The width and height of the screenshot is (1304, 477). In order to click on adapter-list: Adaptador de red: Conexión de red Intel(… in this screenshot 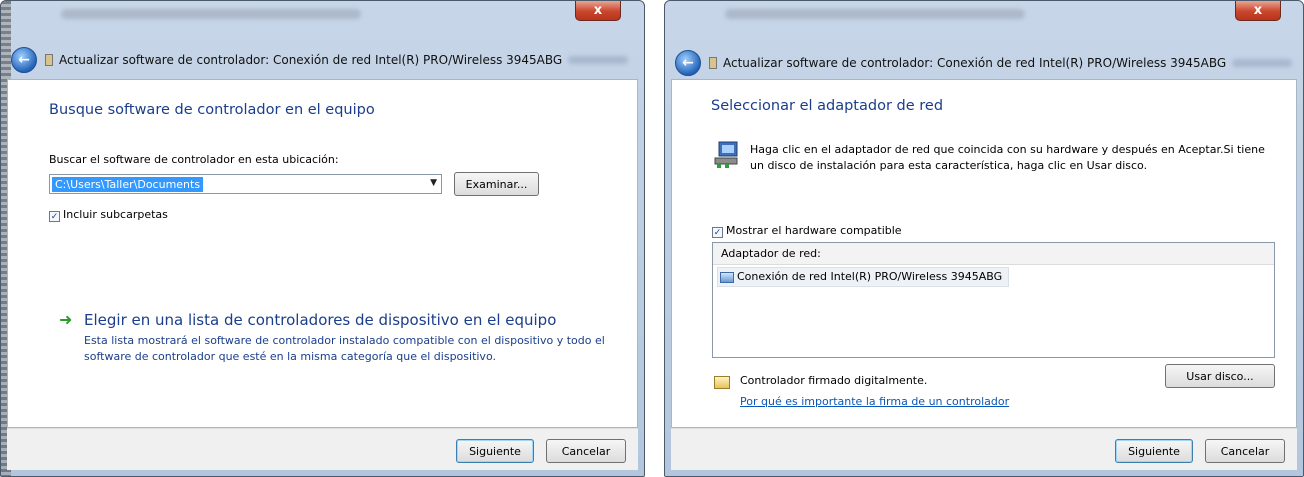, I will do `click(993, 300)`.